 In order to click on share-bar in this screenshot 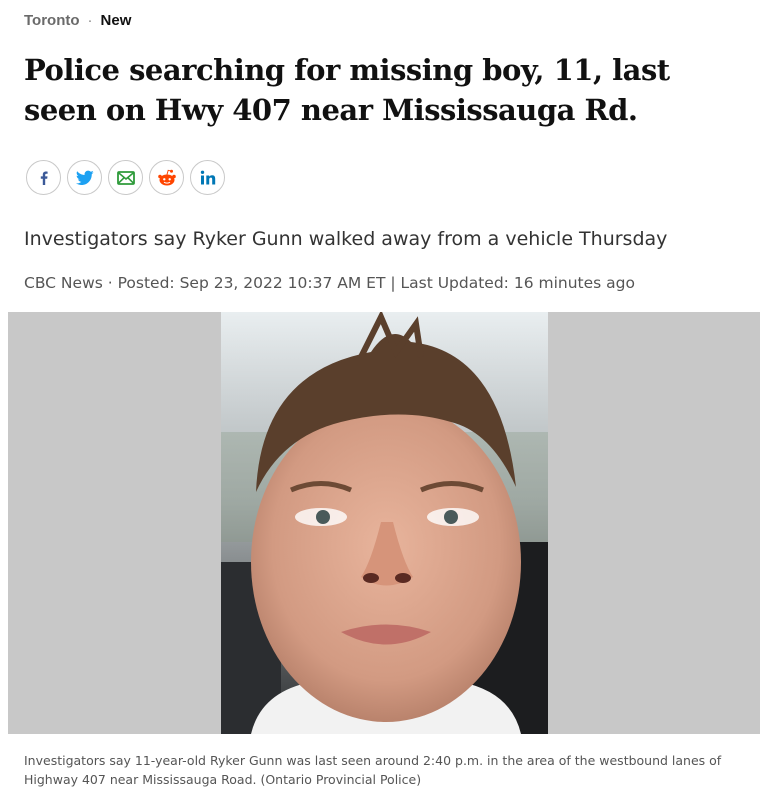, I will do `click(125, 177)`.